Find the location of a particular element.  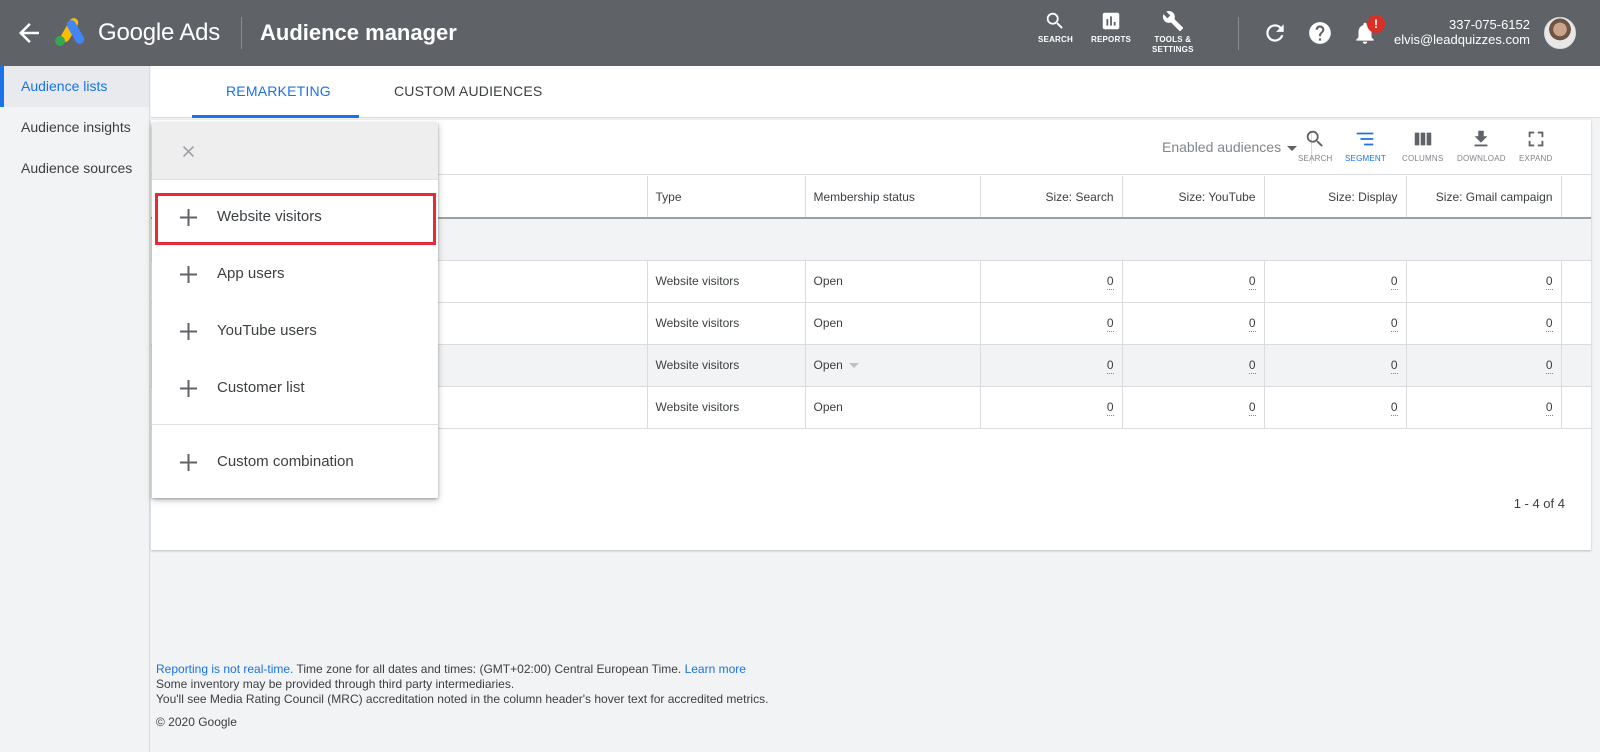

download-icon is located at coordinates (1481, 138).